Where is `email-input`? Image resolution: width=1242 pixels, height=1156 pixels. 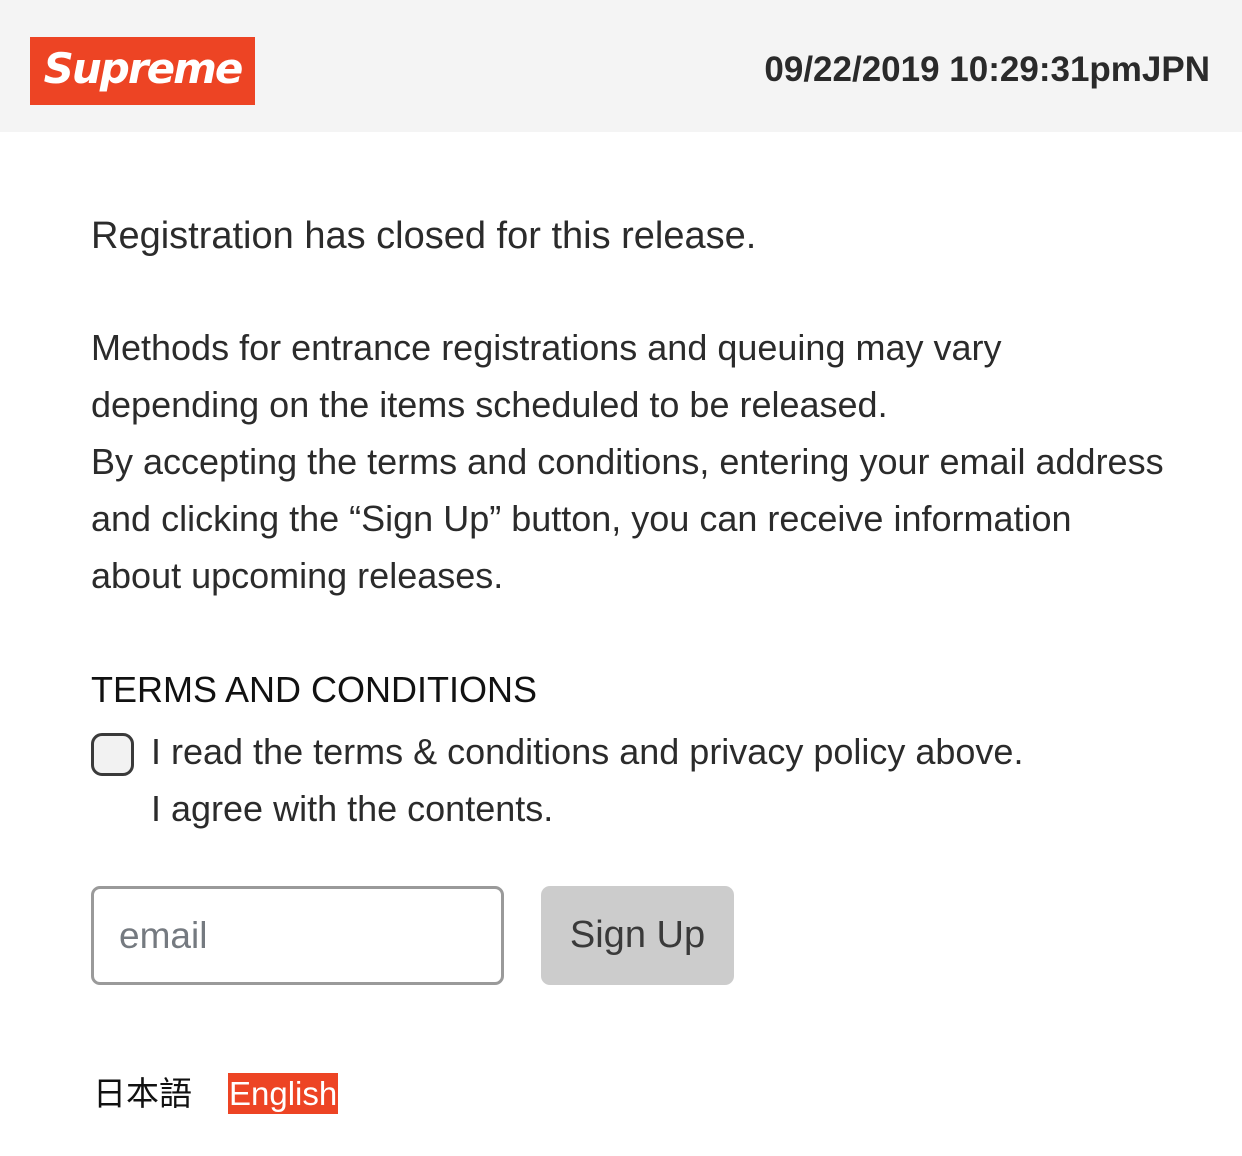 email-input is located at coordinates (297, 935).